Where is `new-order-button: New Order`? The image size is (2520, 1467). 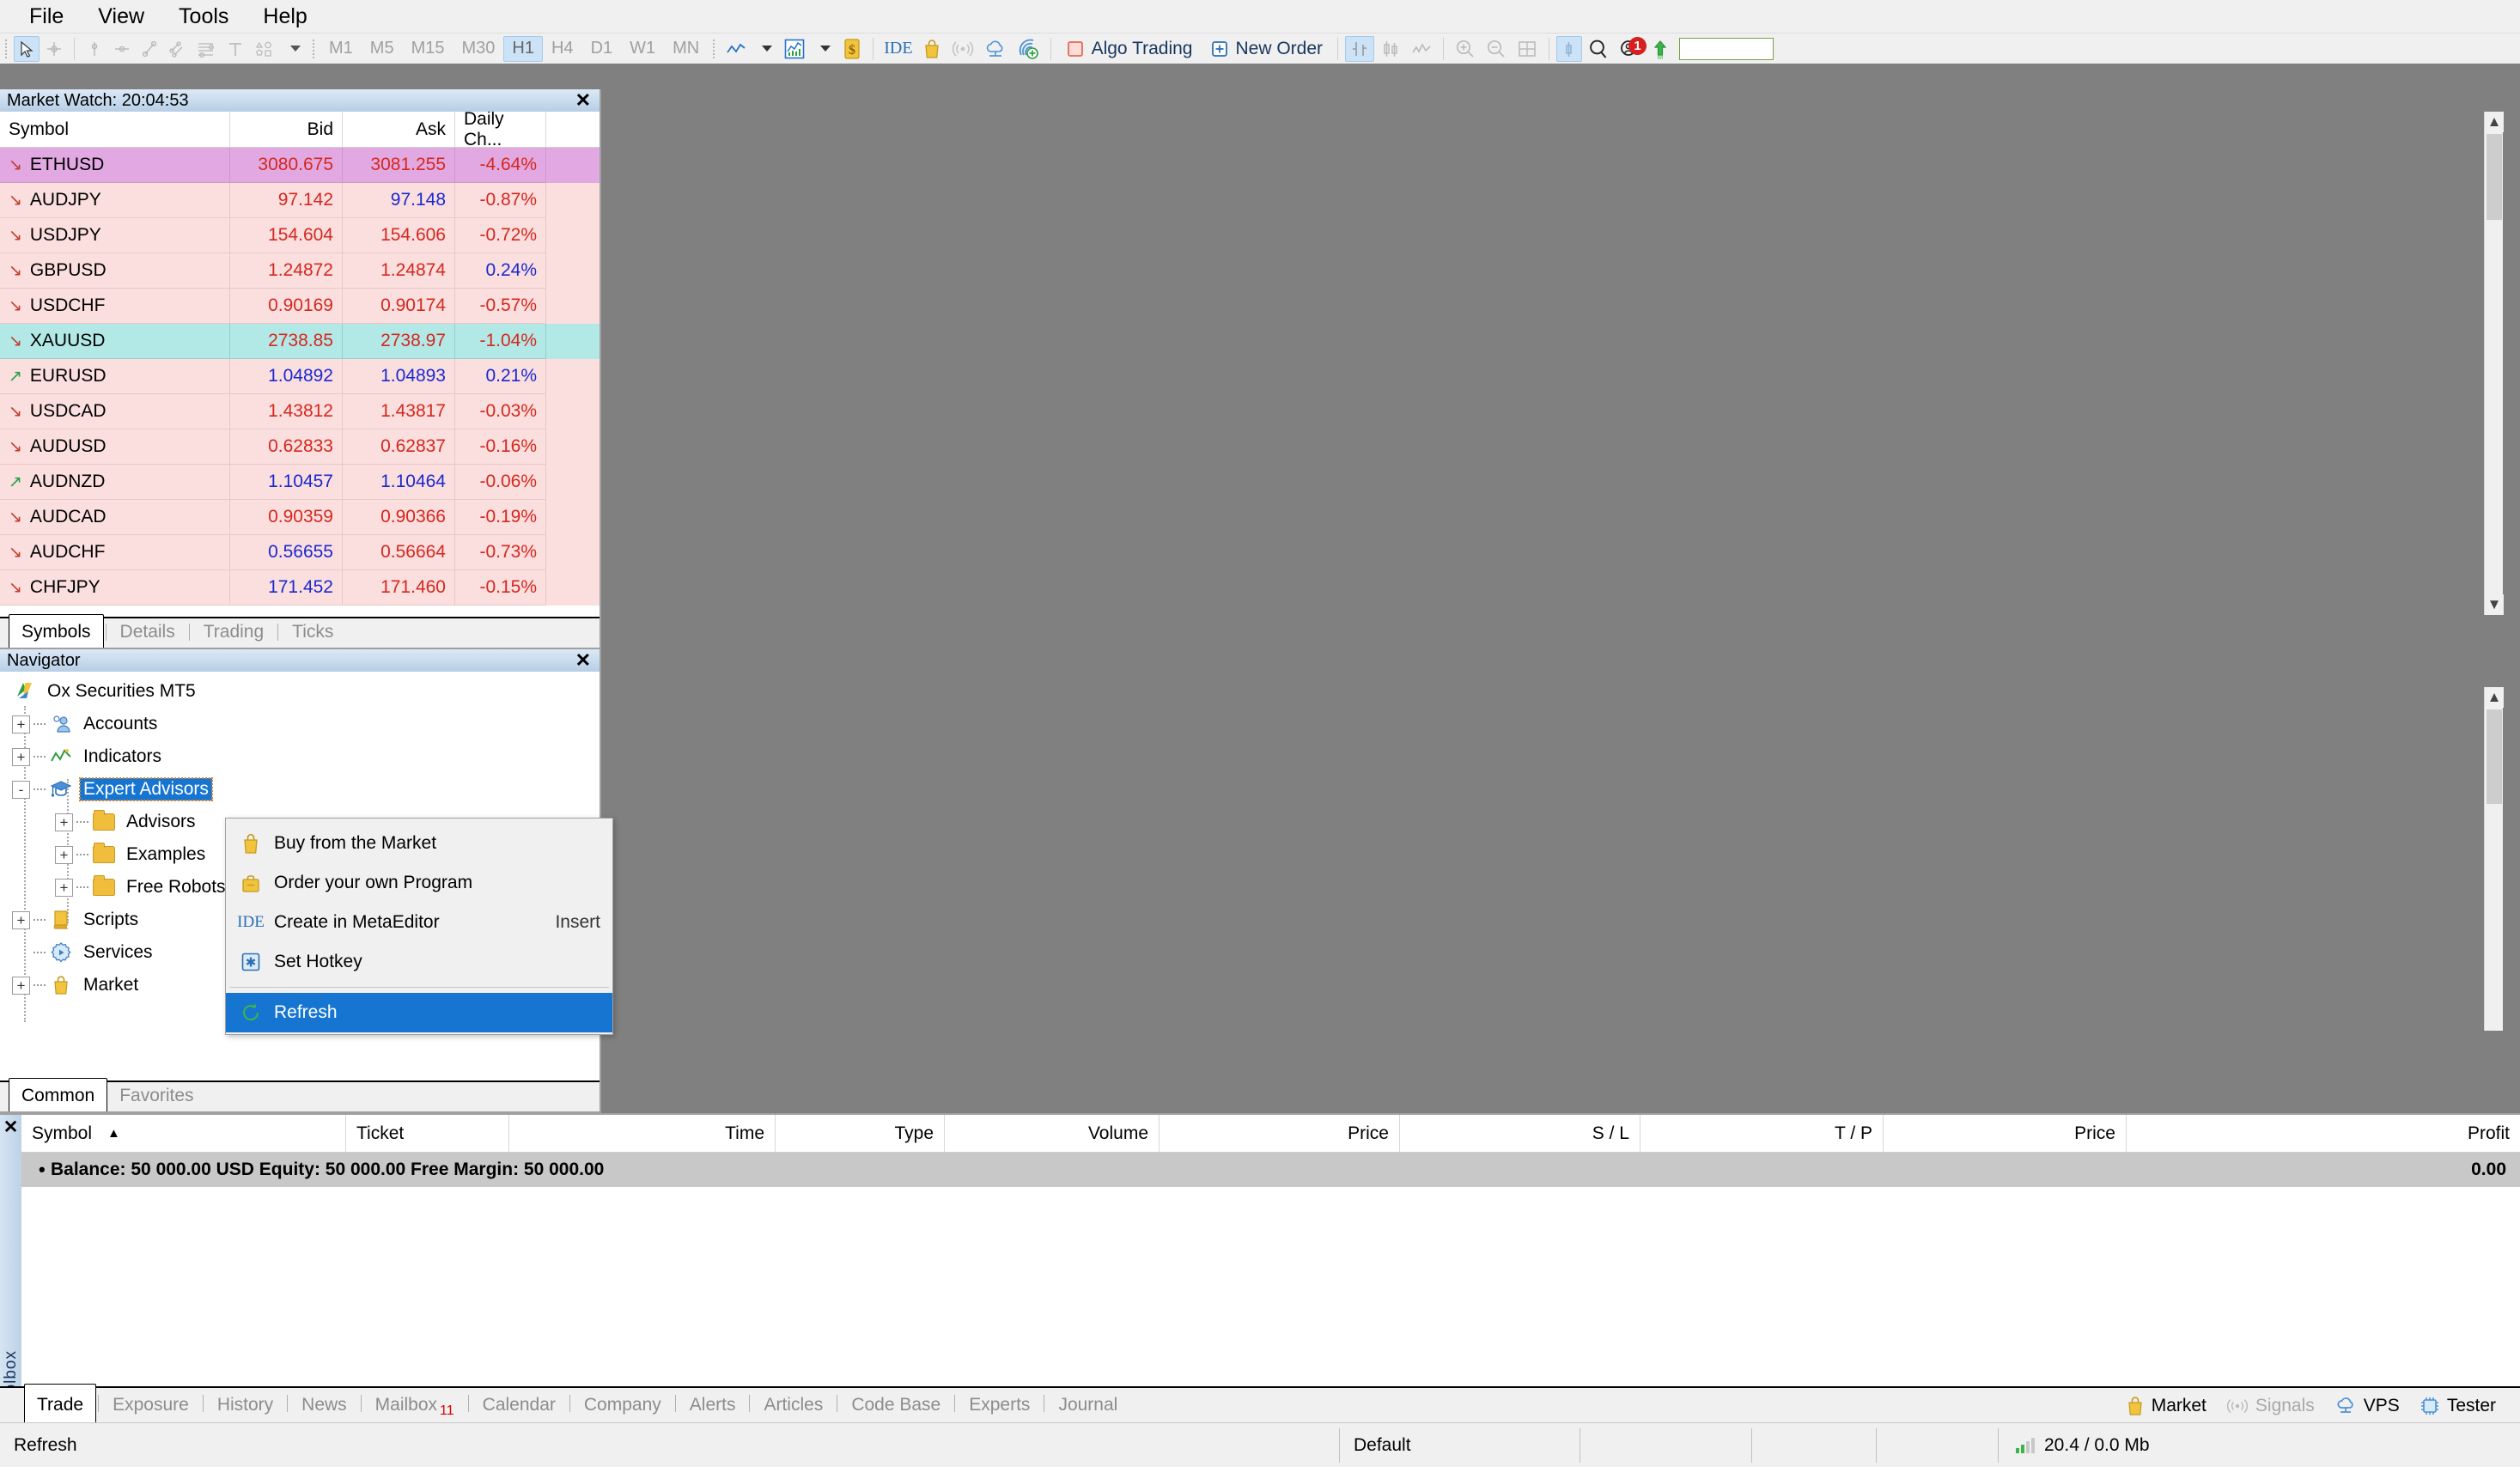
new-order-button: New Order is located at coordinates (1267, 49).